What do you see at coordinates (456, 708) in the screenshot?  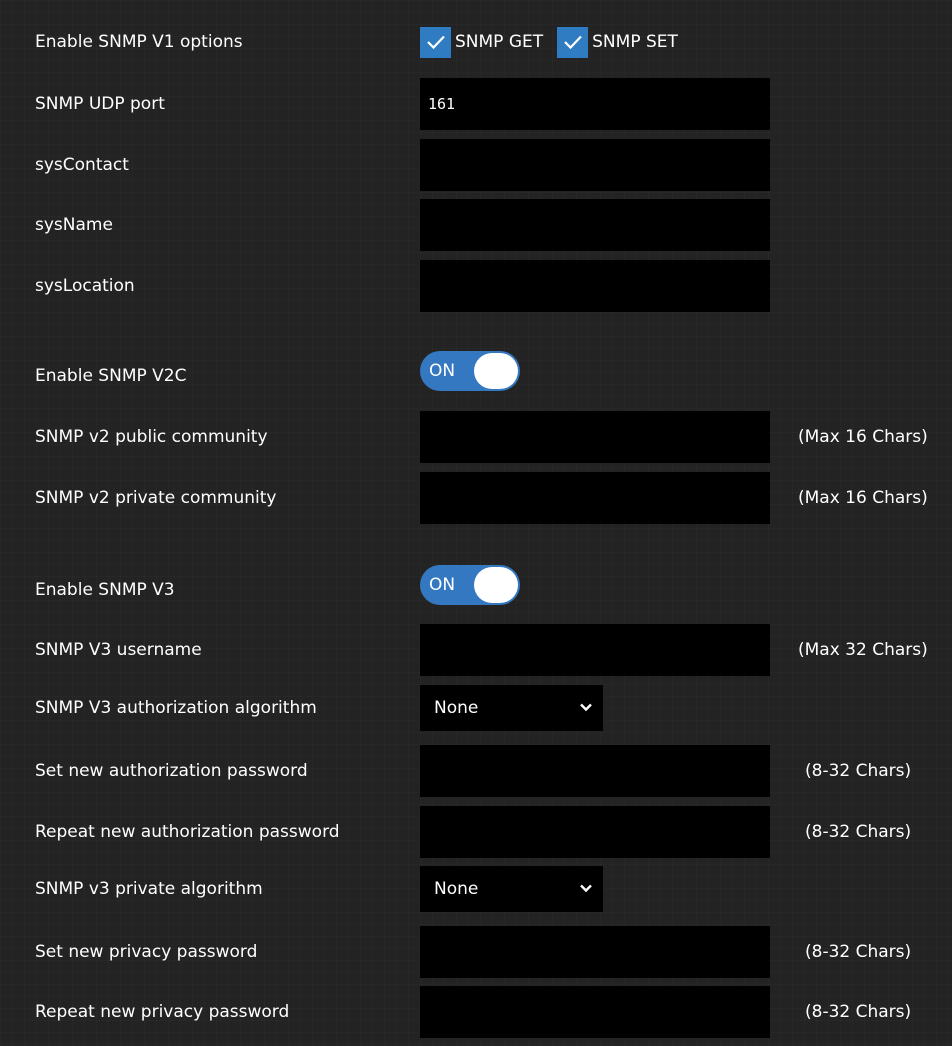 I see `v3-auth-algorithm-value: None` at bounding box center [456, 708].